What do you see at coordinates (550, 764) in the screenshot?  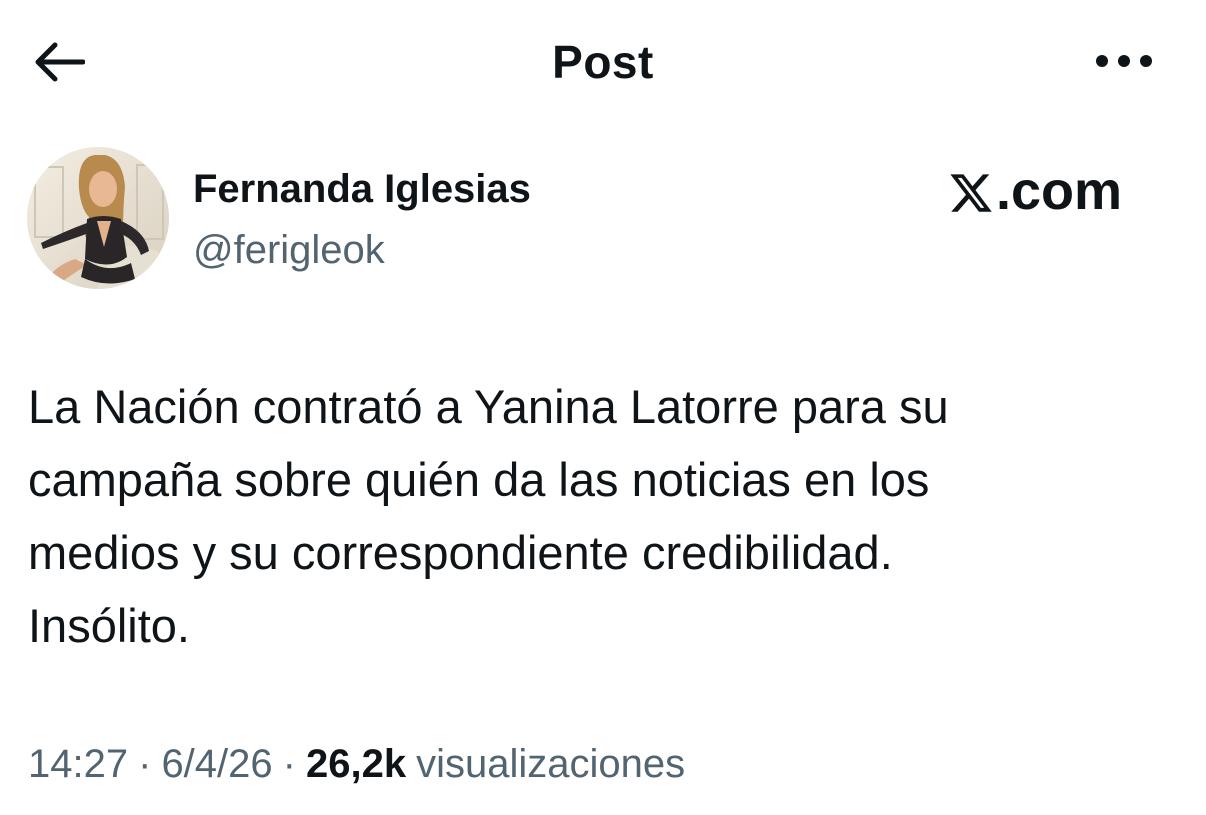 I see `views-label: visualizaciones` at bounding box center [550, 764].